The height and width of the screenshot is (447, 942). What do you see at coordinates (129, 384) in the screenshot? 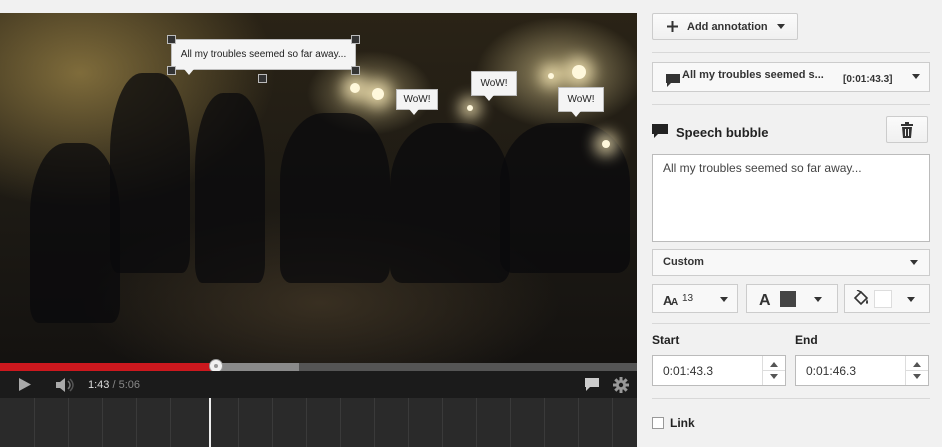
I see `duration: 5:06` at bounding box center [129, 384].